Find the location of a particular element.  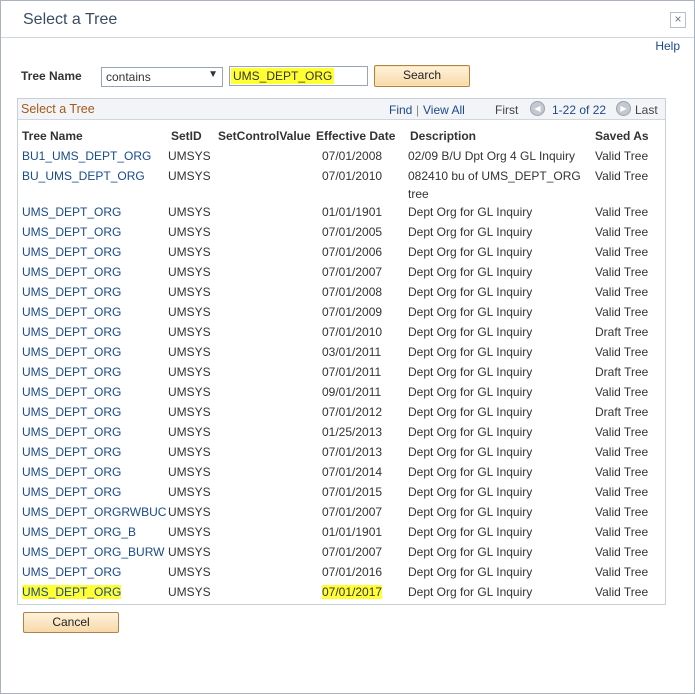

next-page-icon: ▶ is located at coordinates (623, 108).